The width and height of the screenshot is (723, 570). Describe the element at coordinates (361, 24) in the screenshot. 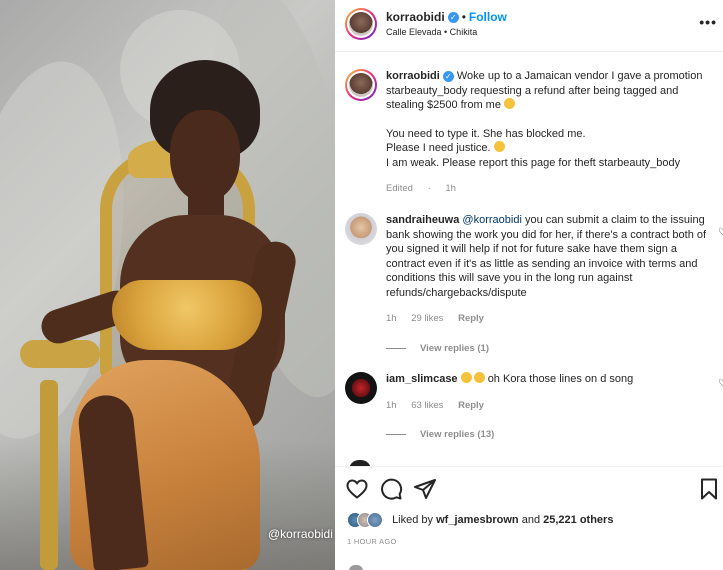

I see `author-avatar` at that location.